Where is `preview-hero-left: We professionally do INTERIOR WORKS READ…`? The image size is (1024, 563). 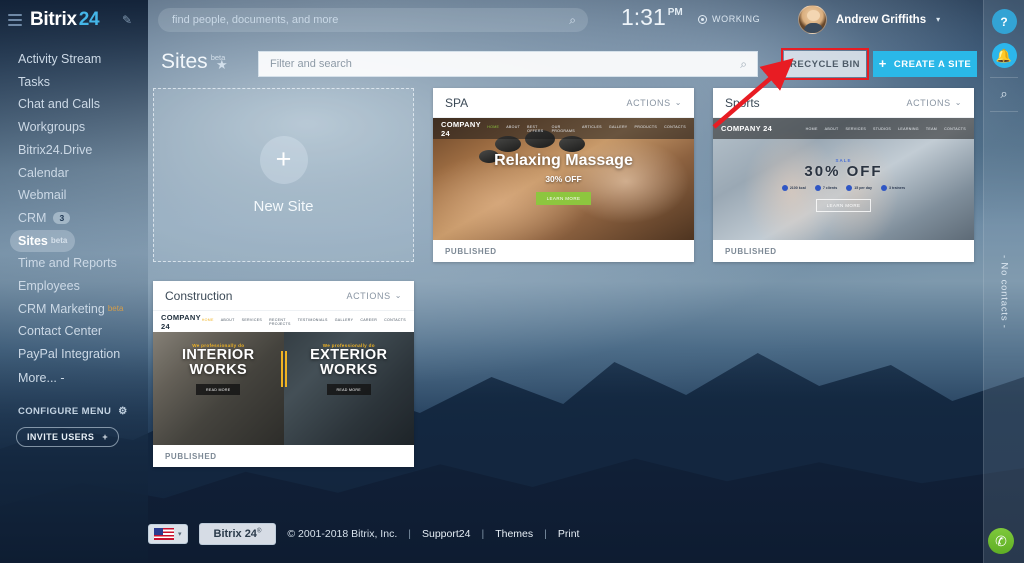
preview-hero-left: We professionally do INTERIOR WORKS READ… is located at coordinates (218, 369).